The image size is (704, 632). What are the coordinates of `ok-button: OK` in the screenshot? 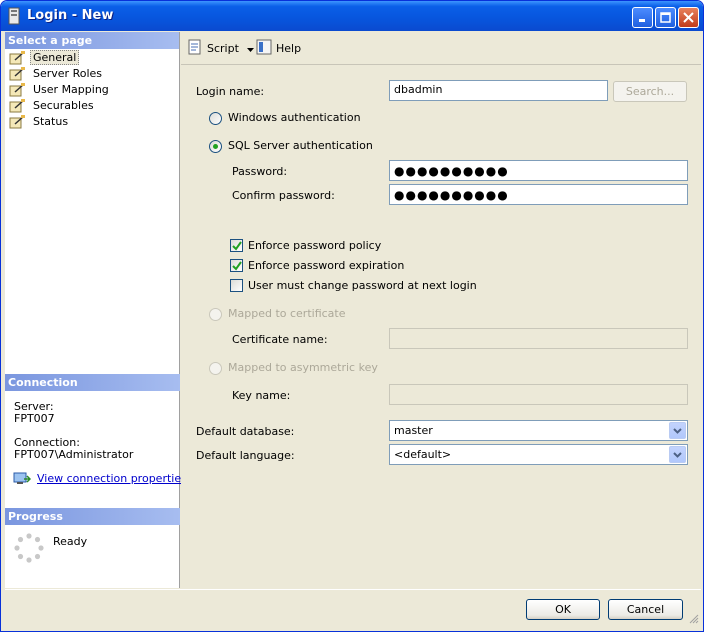 It's located at (563, 609).